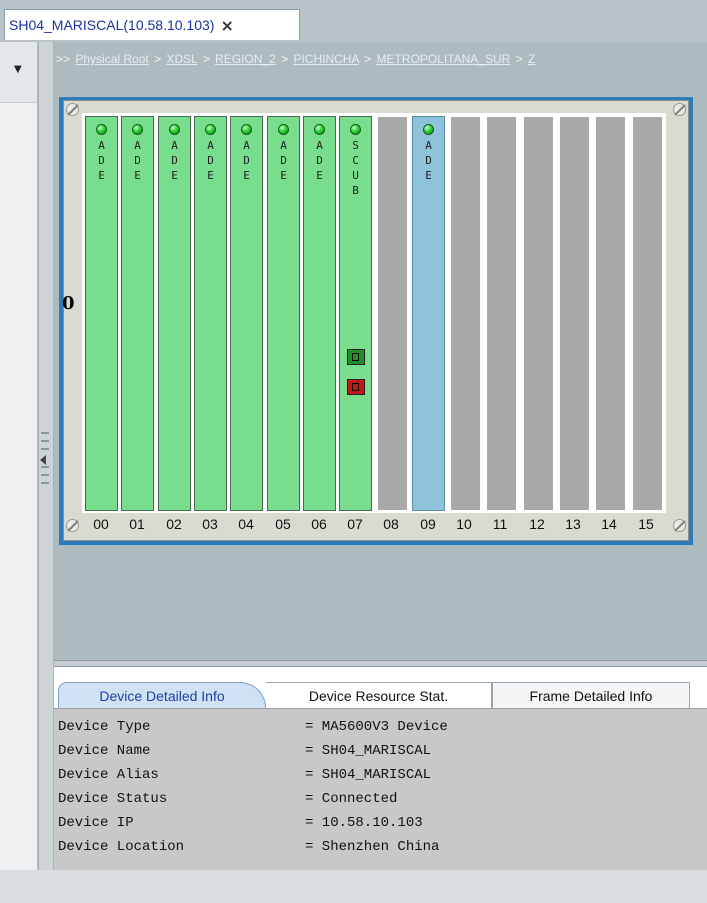 The height and width of the screenshot is (903, 707). Describe the element at coordinates (19, 456) in the screenshot. I see `left-sidebar: ▼` at that location.